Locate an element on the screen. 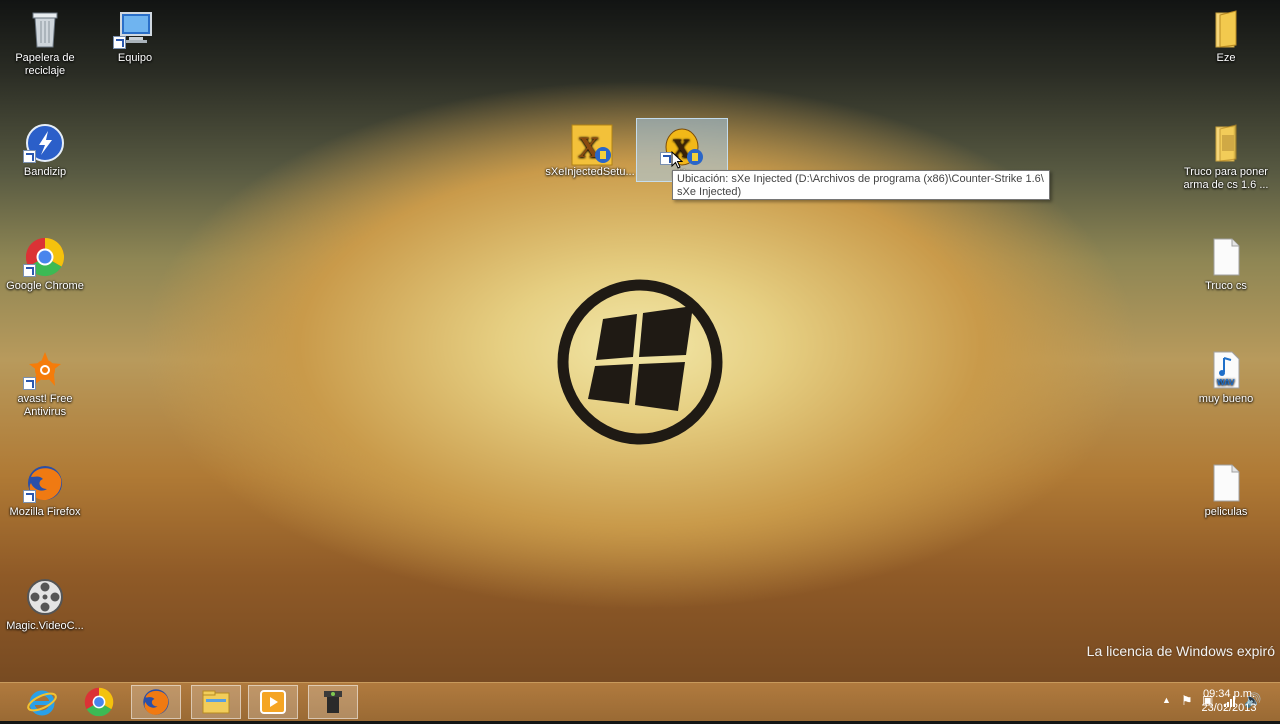  sxe-setup-icon: X is located at coordinates (591, 144).